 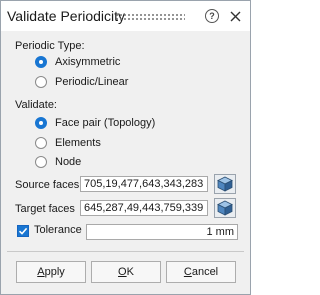 What do you see at coordinates (150, 17) in the screenshot?
I see `drag-grip-icon` at bounding box center [150, 17].